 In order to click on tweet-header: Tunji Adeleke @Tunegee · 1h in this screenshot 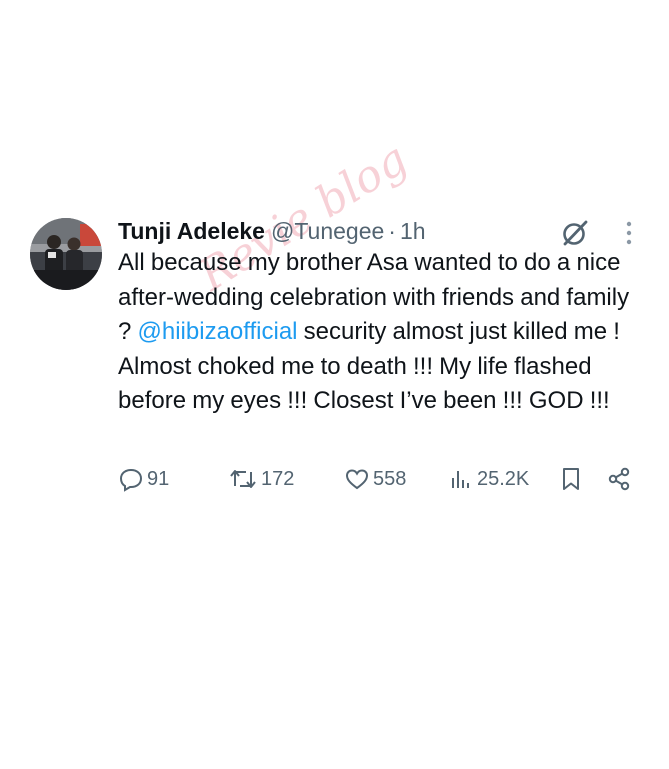, I will do `click(272, 231)`.